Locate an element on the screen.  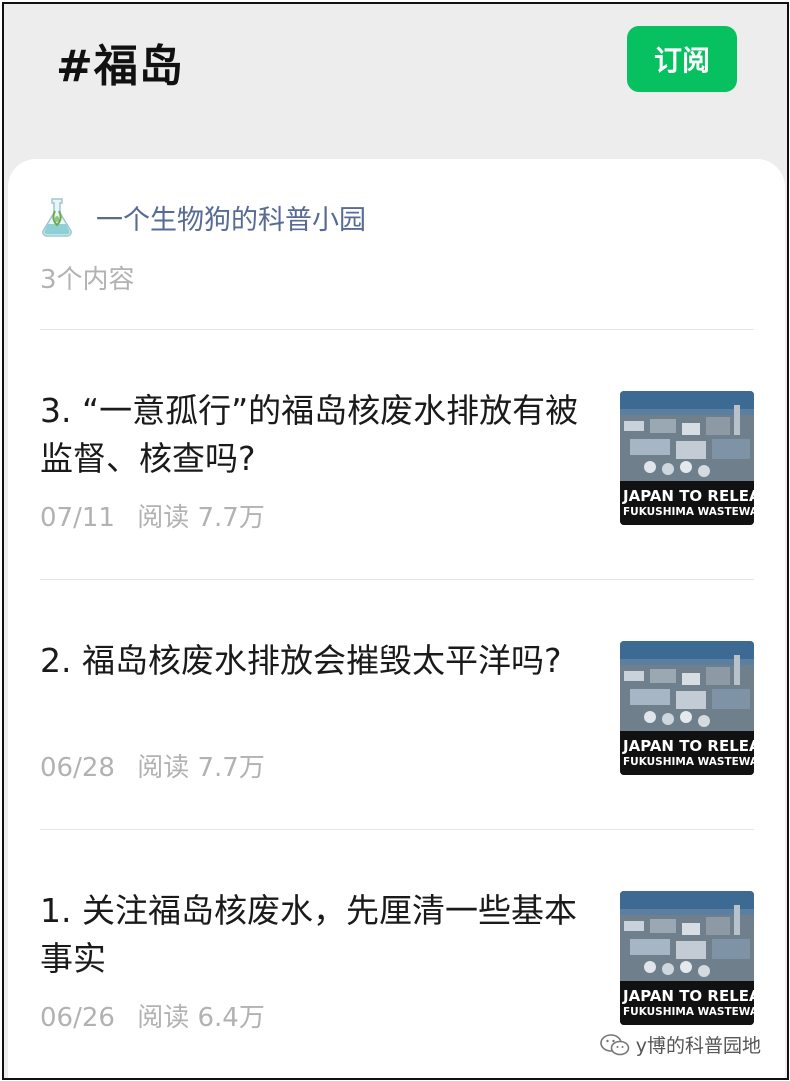
article-meta: 06/28 阅读 7.7万 is located at coordinates (152, 765).